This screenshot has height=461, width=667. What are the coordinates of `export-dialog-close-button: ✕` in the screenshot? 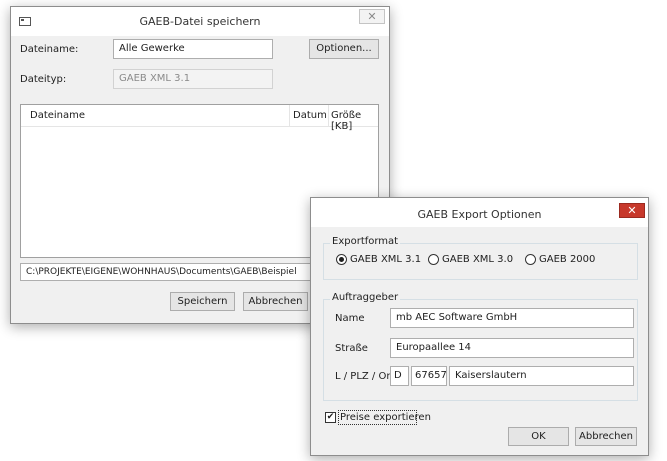 It's located at (632, 210).